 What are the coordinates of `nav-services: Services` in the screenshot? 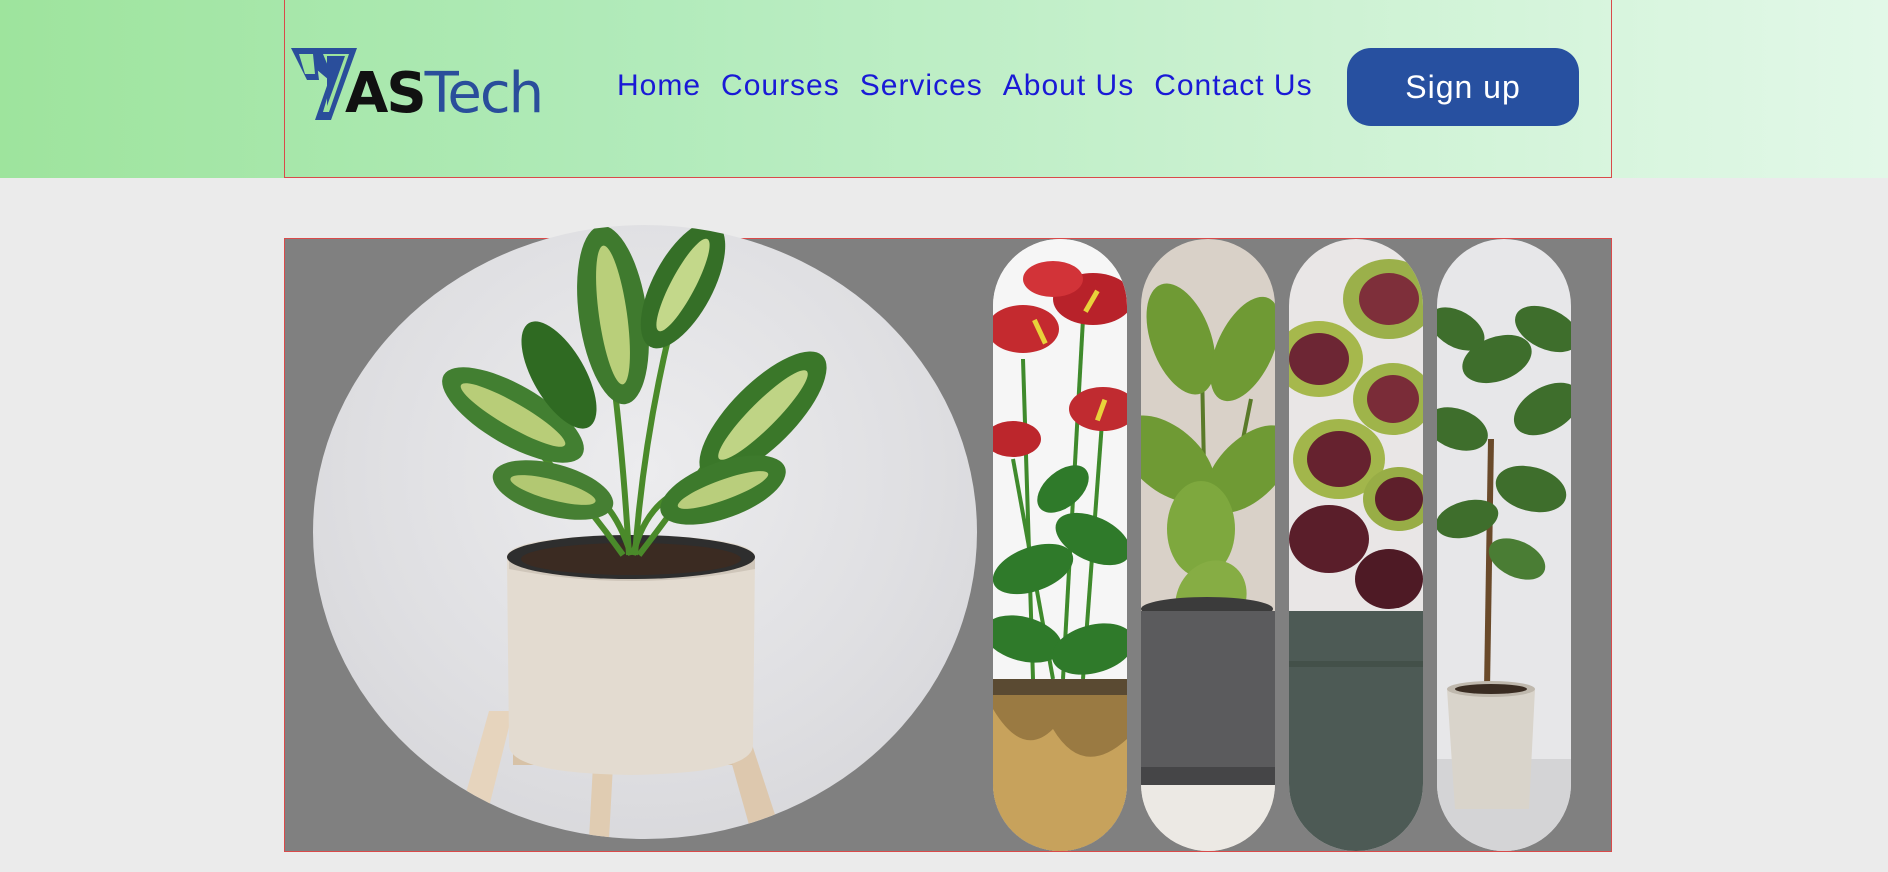 It's located at (921, 86).